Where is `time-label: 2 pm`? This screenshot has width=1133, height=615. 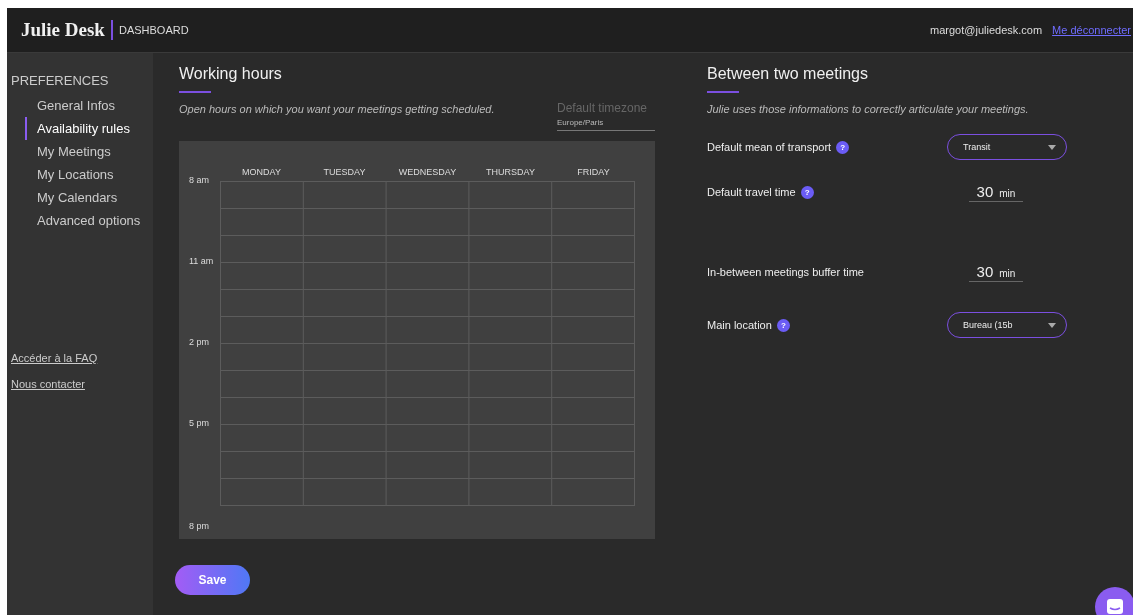
time-label: 2 pm is located at coordinates (199, 343).